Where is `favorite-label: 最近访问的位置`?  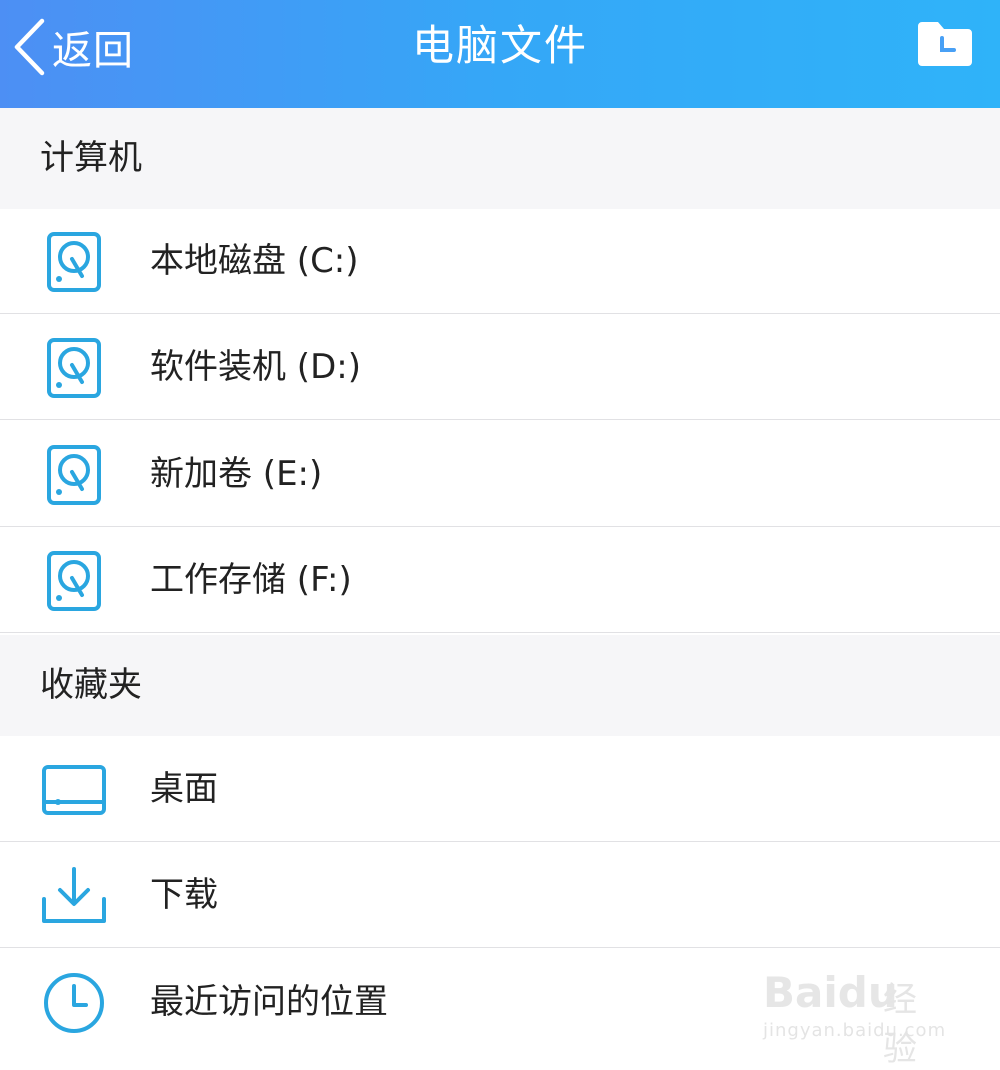 favorite-label: 最近访问的位置 is located at coordinates (269, 1002).